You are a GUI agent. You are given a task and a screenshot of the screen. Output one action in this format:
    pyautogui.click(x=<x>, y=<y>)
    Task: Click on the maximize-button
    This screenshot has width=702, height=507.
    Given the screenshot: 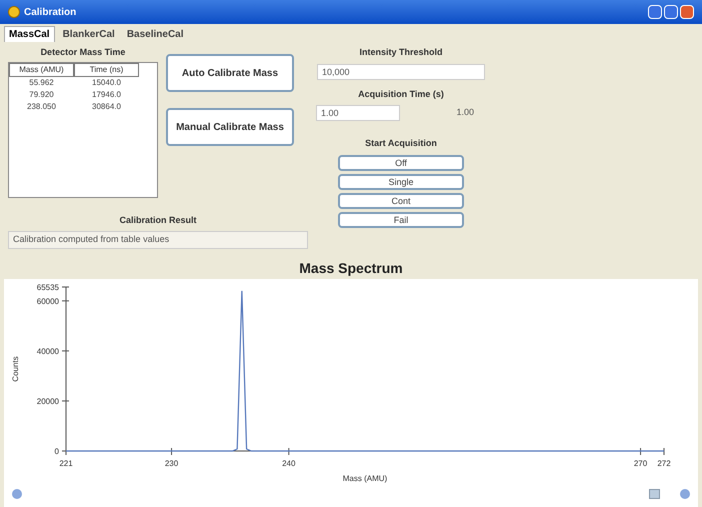 What is the action you would take?
    pyautogui.click(x=671, y=12)
    